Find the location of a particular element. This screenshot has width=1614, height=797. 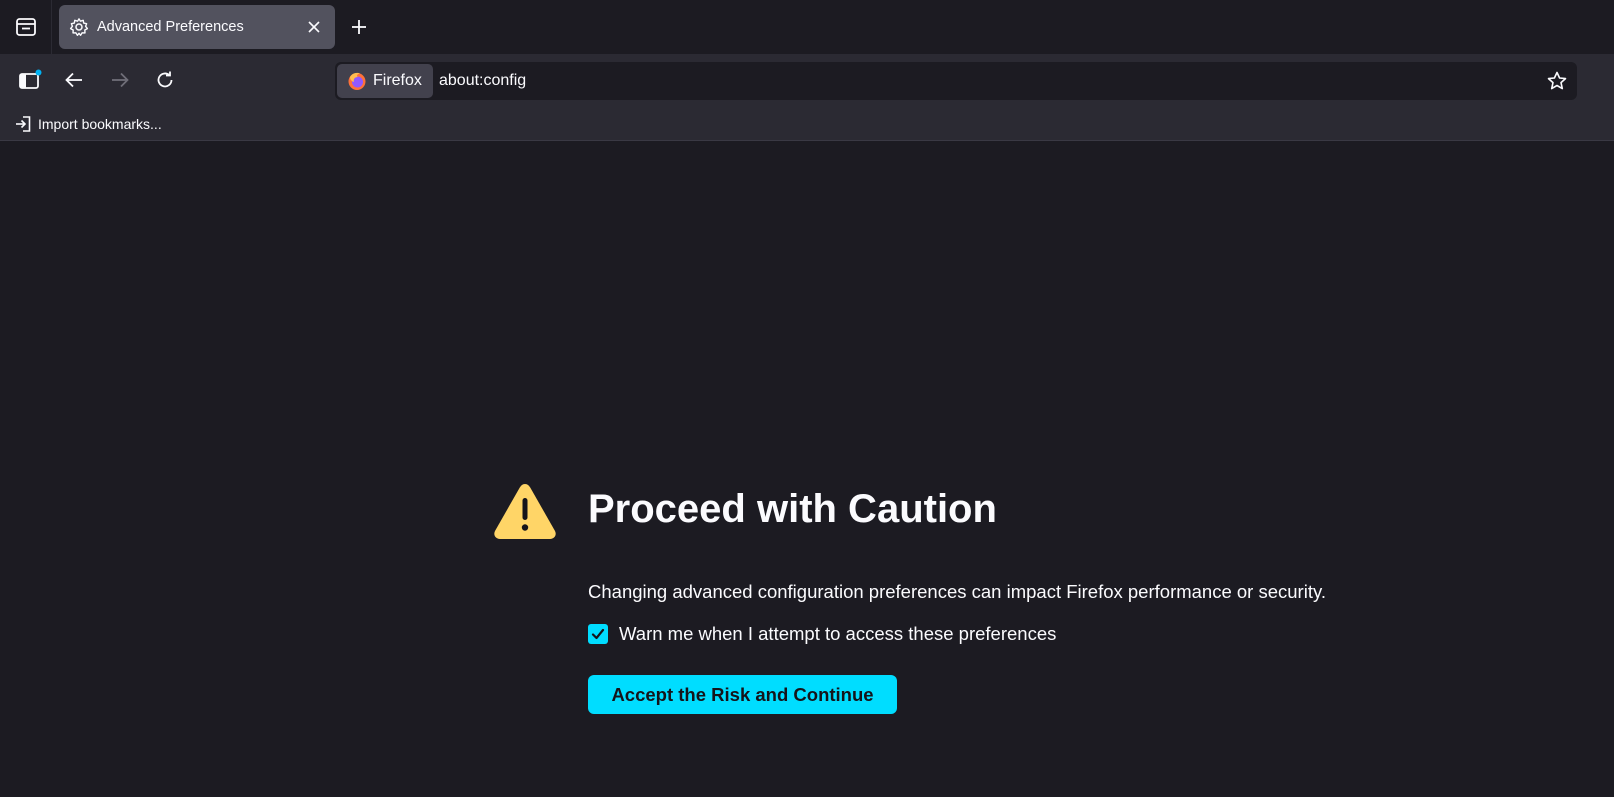

url-text: about:config is located at coordinates (482, 81).